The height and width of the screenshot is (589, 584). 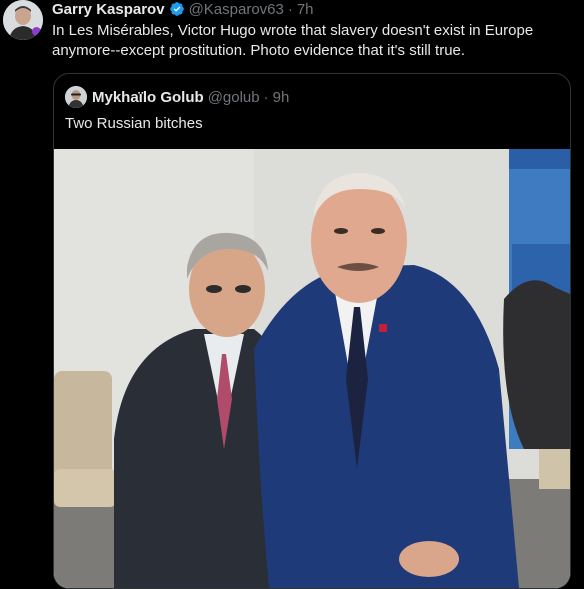 What do you see at coordinates (305, 9) in the screenshot?
I see `tweet-timestamp: 7h` at bounding box center [305, 9].